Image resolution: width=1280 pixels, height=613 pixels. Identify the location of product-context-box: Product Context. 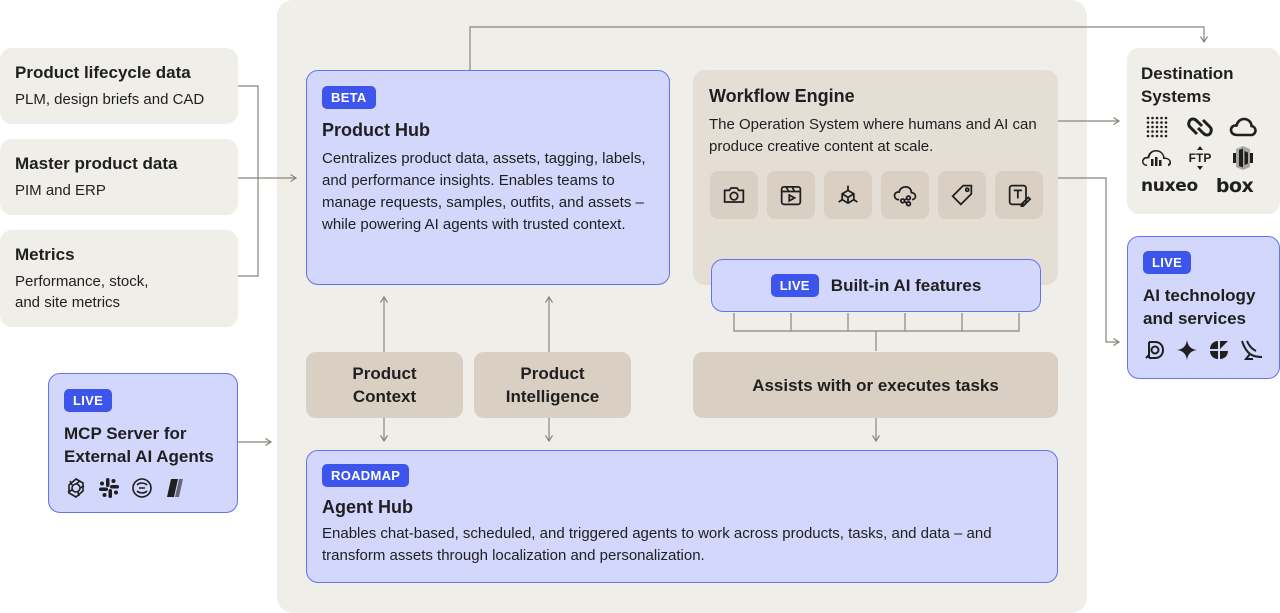
(384, 385).